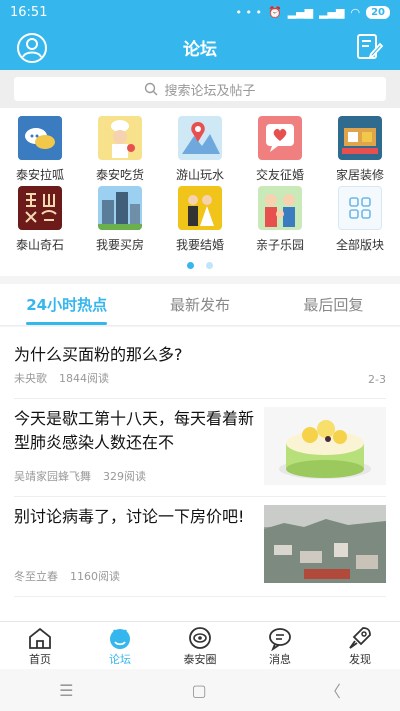  What do you see at coordinates (280, 659) in the screenshot?
I see `tab-label: 消息` at bounding box center [280, 659].